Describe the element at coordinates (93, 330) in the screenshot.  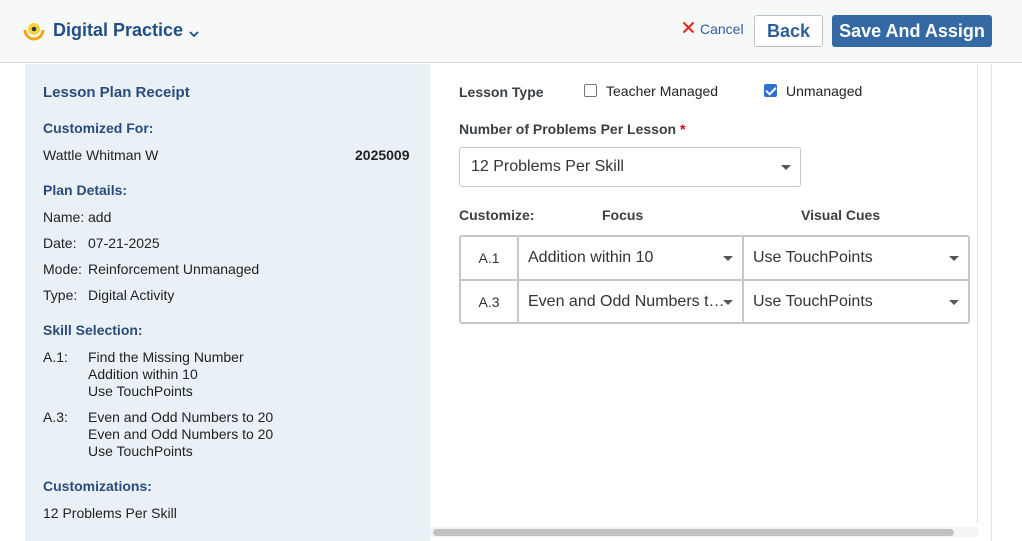
I see `skill-selection-heading: Skill Selection:` at that location.